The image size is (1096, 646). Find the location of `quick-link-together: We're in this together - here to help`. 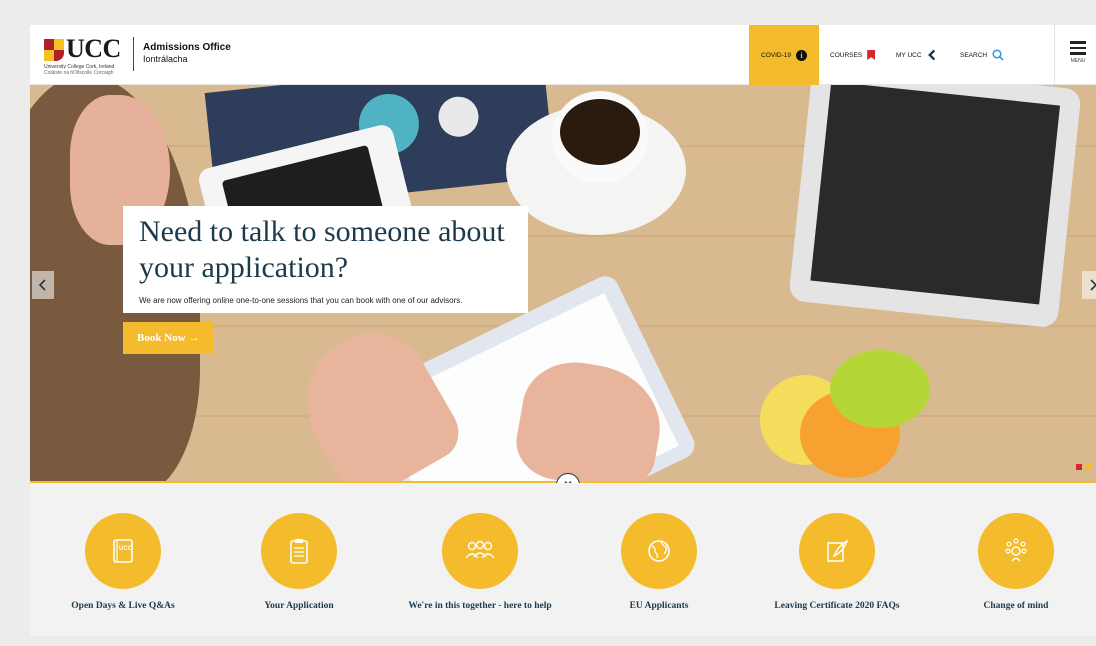

quick-link-together: We're in this together - here to help is located at coordinates (480, 562).